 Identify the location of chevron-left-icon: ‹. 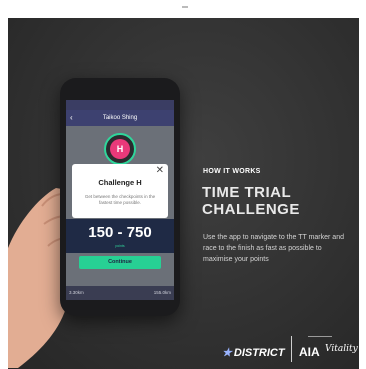
(71, 118).